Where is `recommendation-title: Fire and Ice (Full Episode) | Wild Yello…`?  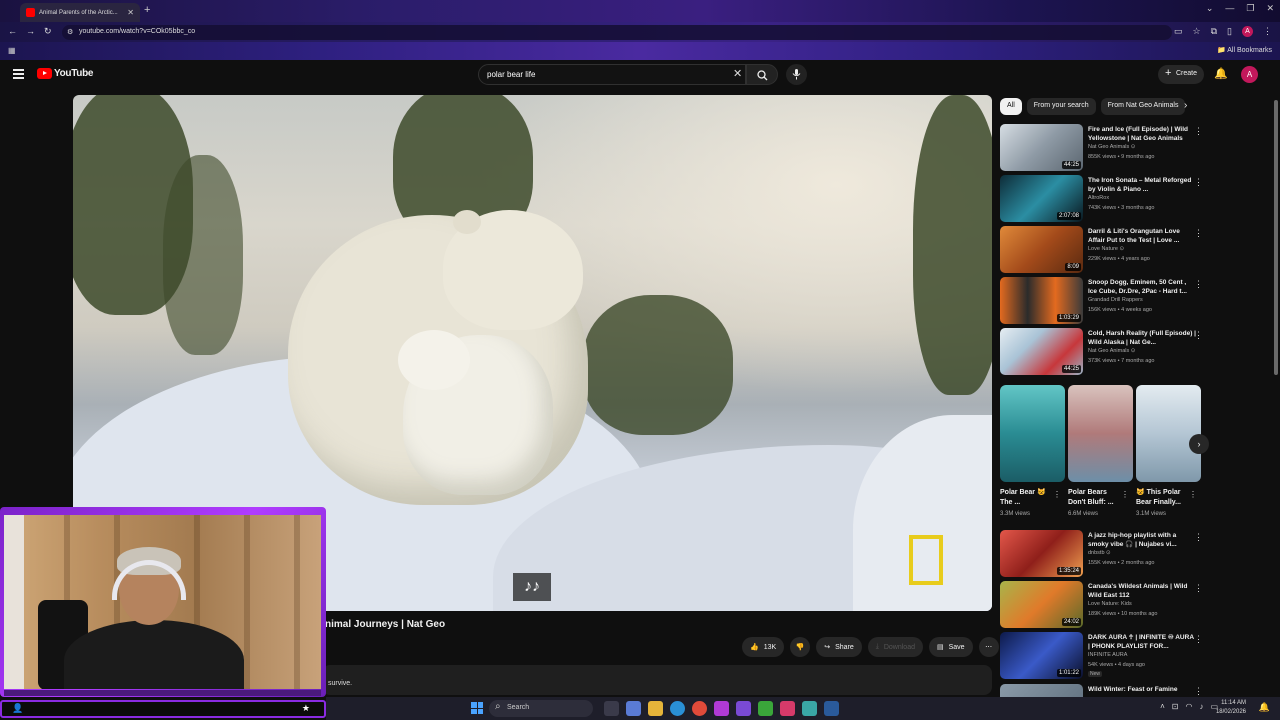
recommendation-title: Fire and Ice (Full Episode) | Wild Yello… is located at coordinates (1142, 134).